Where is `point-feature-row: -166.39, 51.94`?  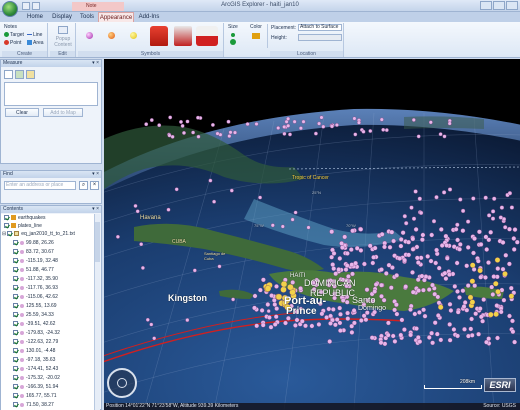
point-feature-row: -166.39, 51.94 is located at coordinates (35, 387).